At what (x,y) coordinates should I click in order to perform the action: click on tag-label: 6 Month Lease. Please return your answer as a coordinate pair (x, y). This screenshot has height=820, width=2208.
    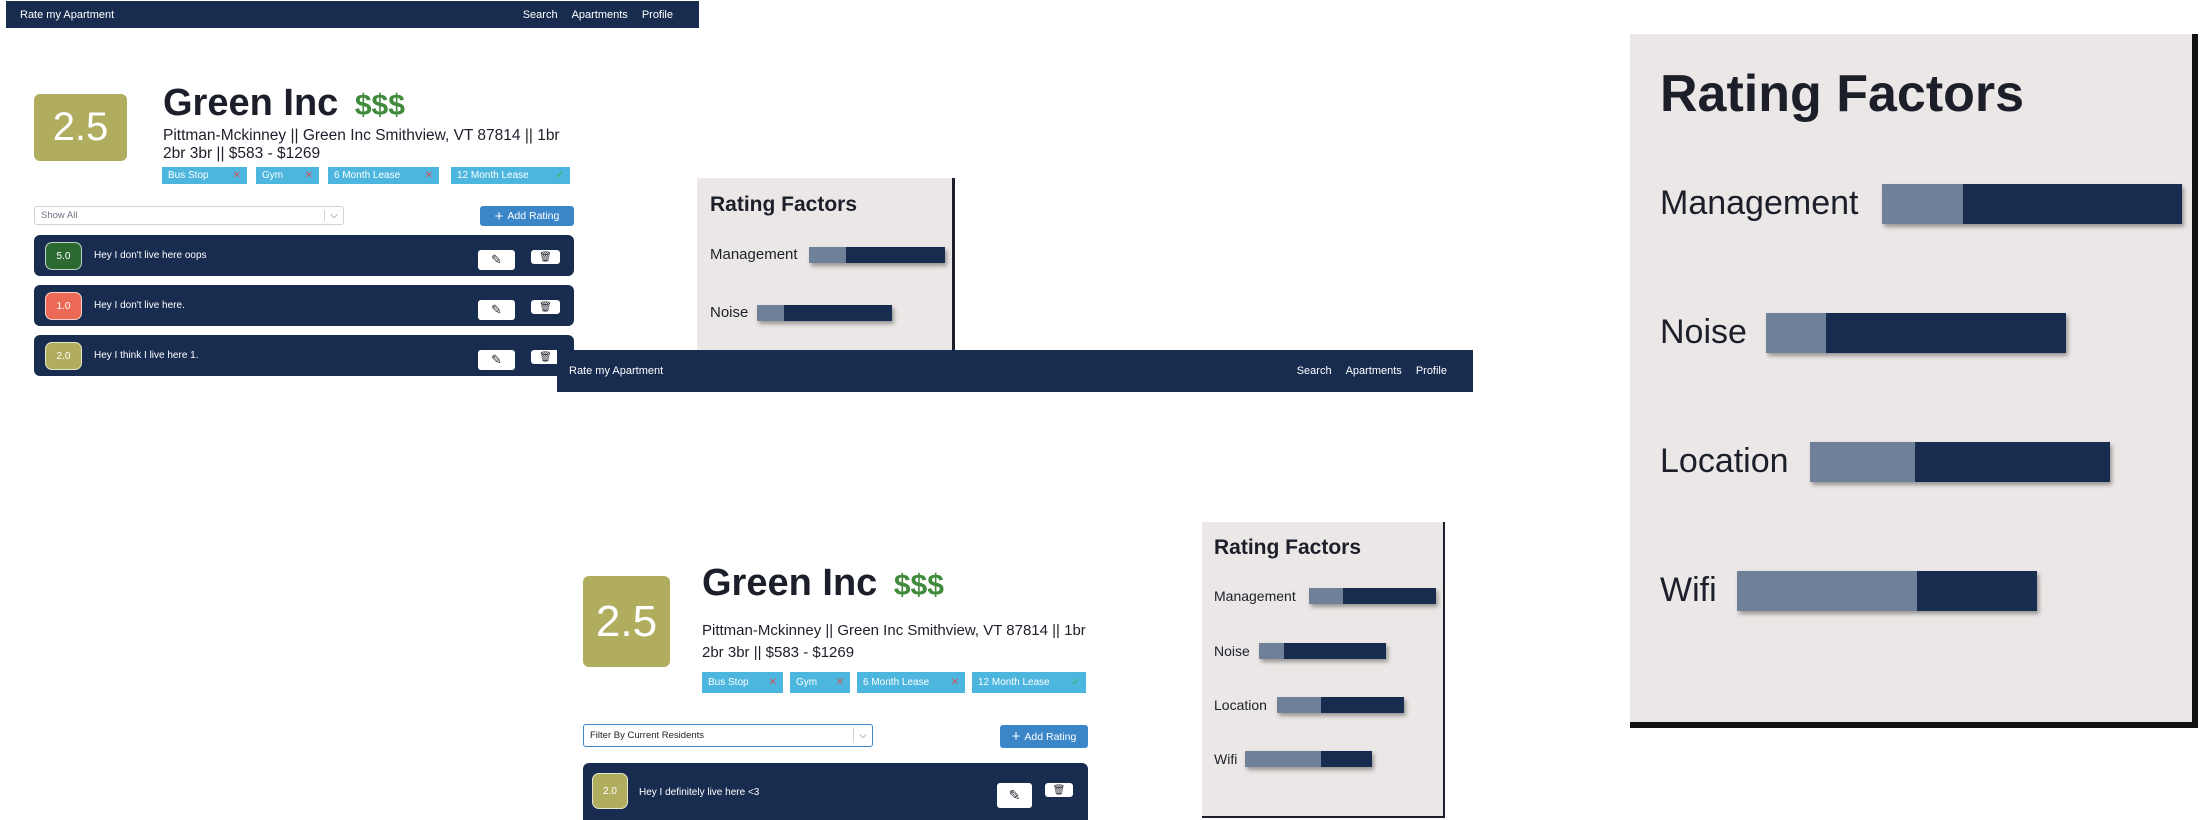
    Looking at the image, I should click on (896, 682).